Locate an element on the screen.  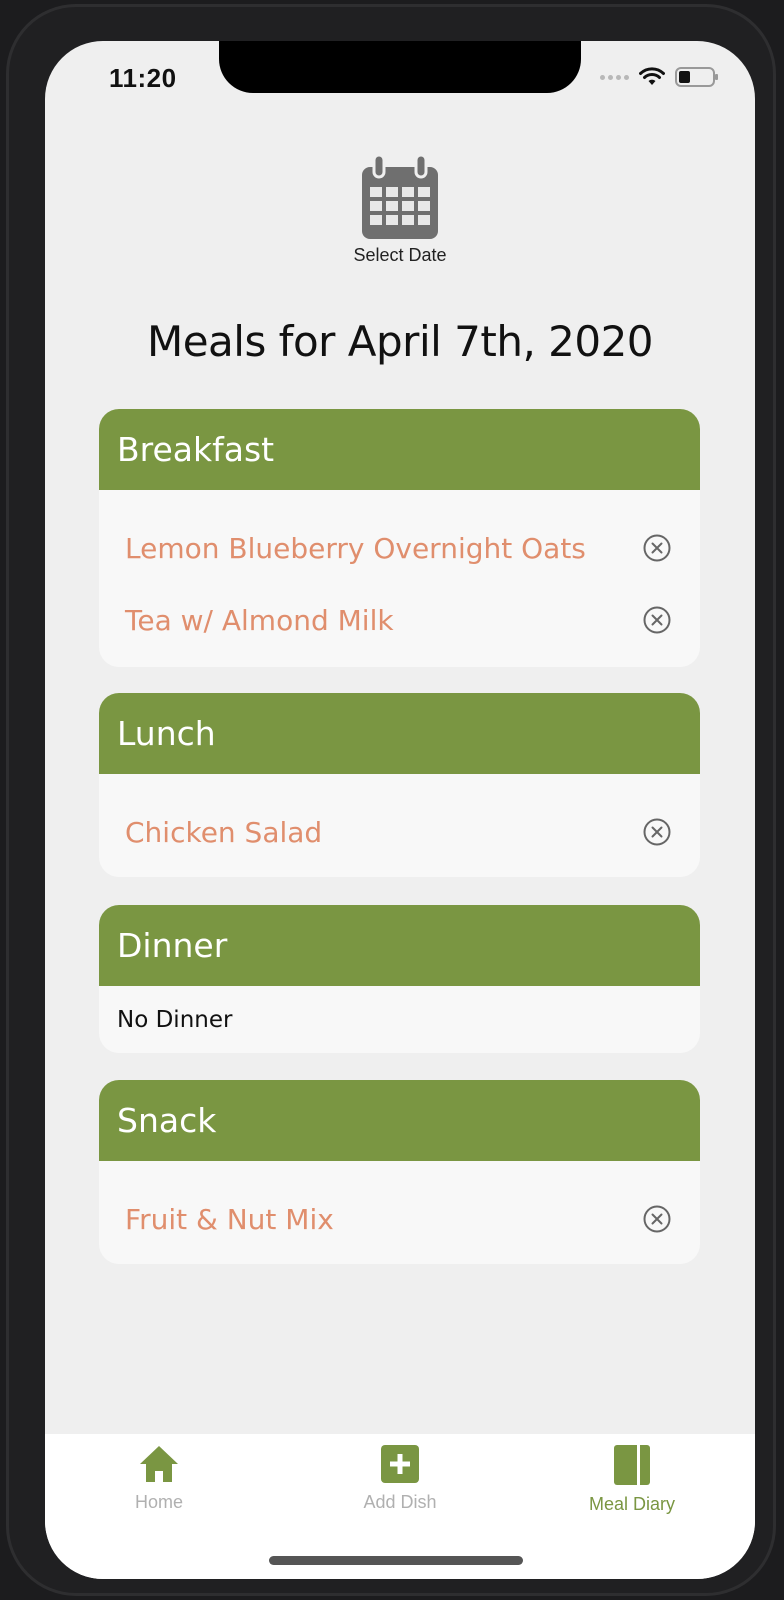
journal-icon is located at coordinates (632, 1465).